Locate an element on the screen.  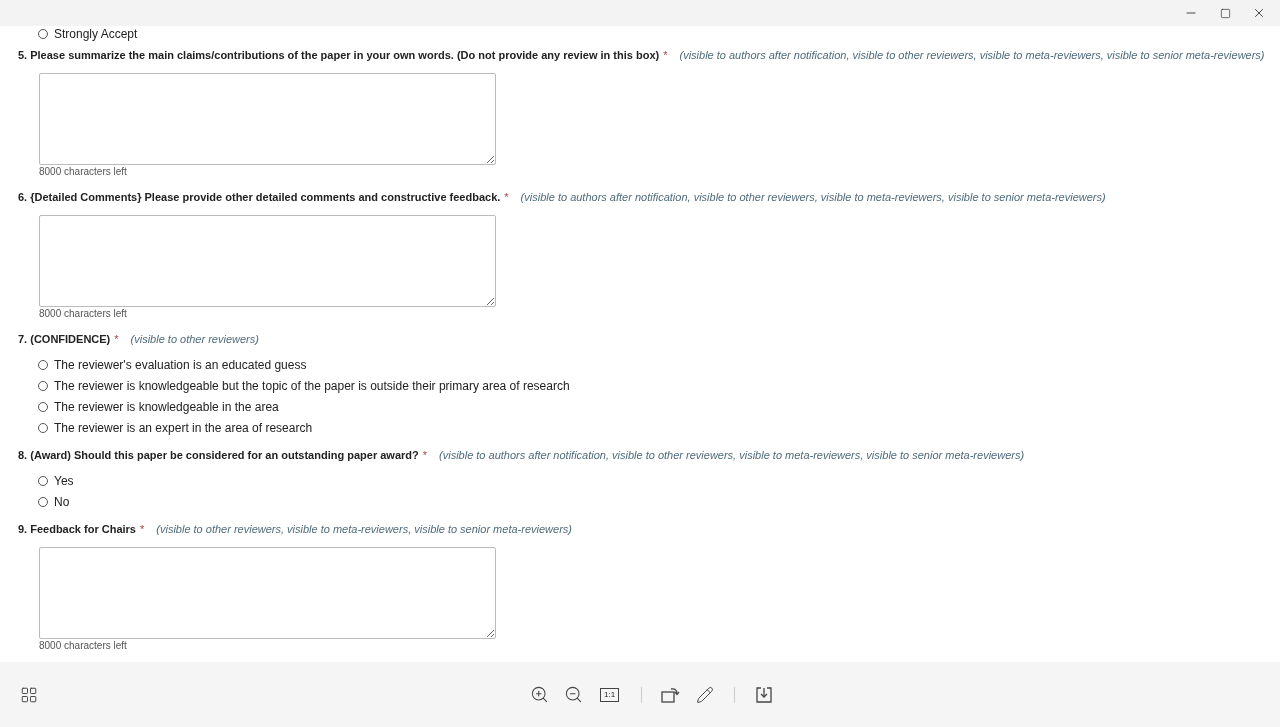
option-label: The reviewer's evaluation is an educated guess is located at coordinates (180, 365).